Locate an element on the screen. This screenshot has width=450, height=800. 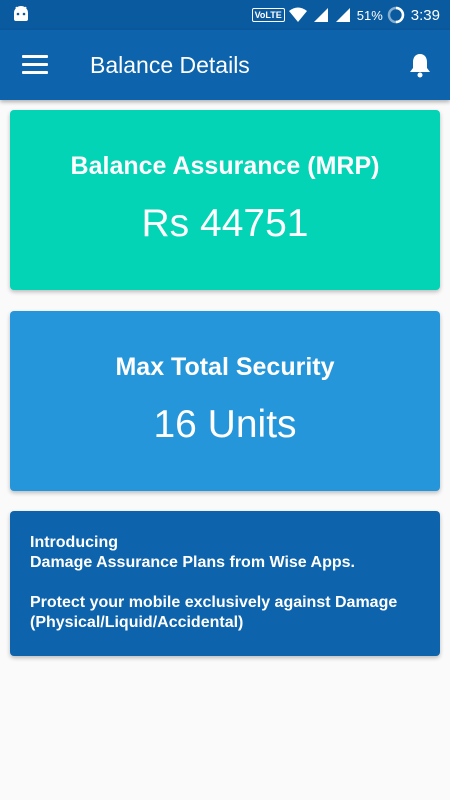
security-label: Max Total Security is located at coordinates (225, 367).